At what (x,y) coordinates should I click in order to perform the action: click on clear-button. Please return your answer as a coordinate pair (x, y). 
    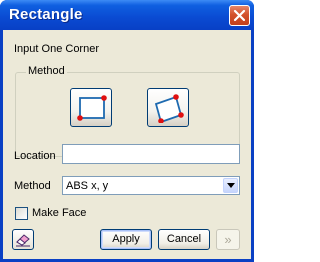
    Looking at the image, I should click on (23, 239).